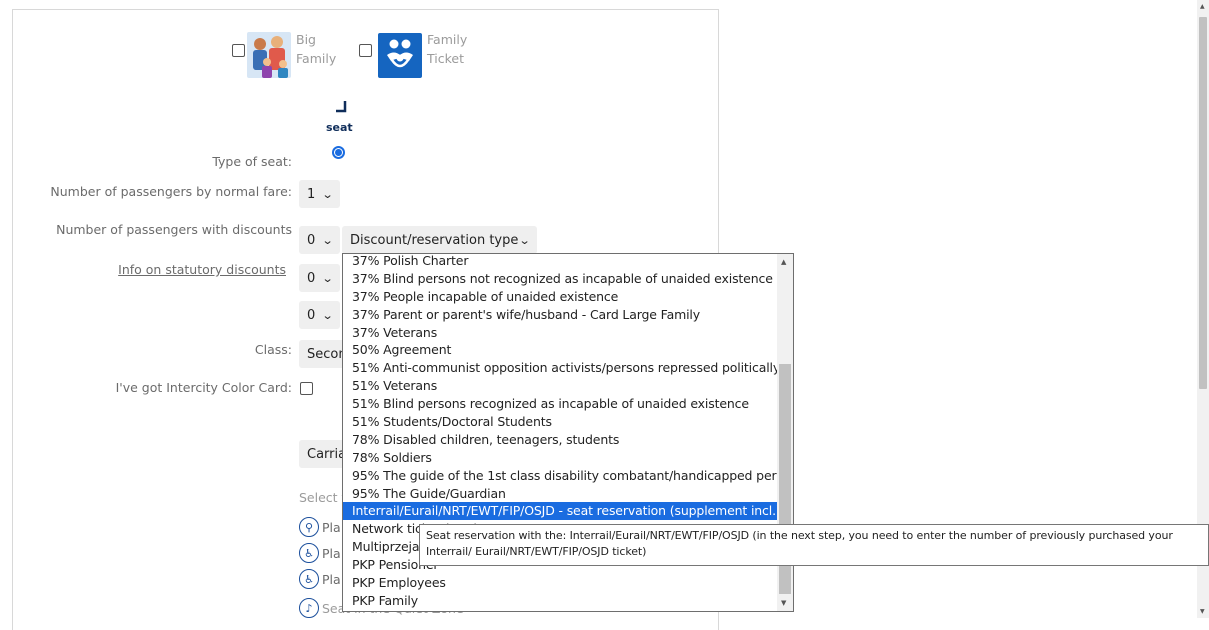 Image resolution: width=1209 pixels, height=630 pixels. I want to click on dropdown-option: 78% Soldiers, so click(560, 458).